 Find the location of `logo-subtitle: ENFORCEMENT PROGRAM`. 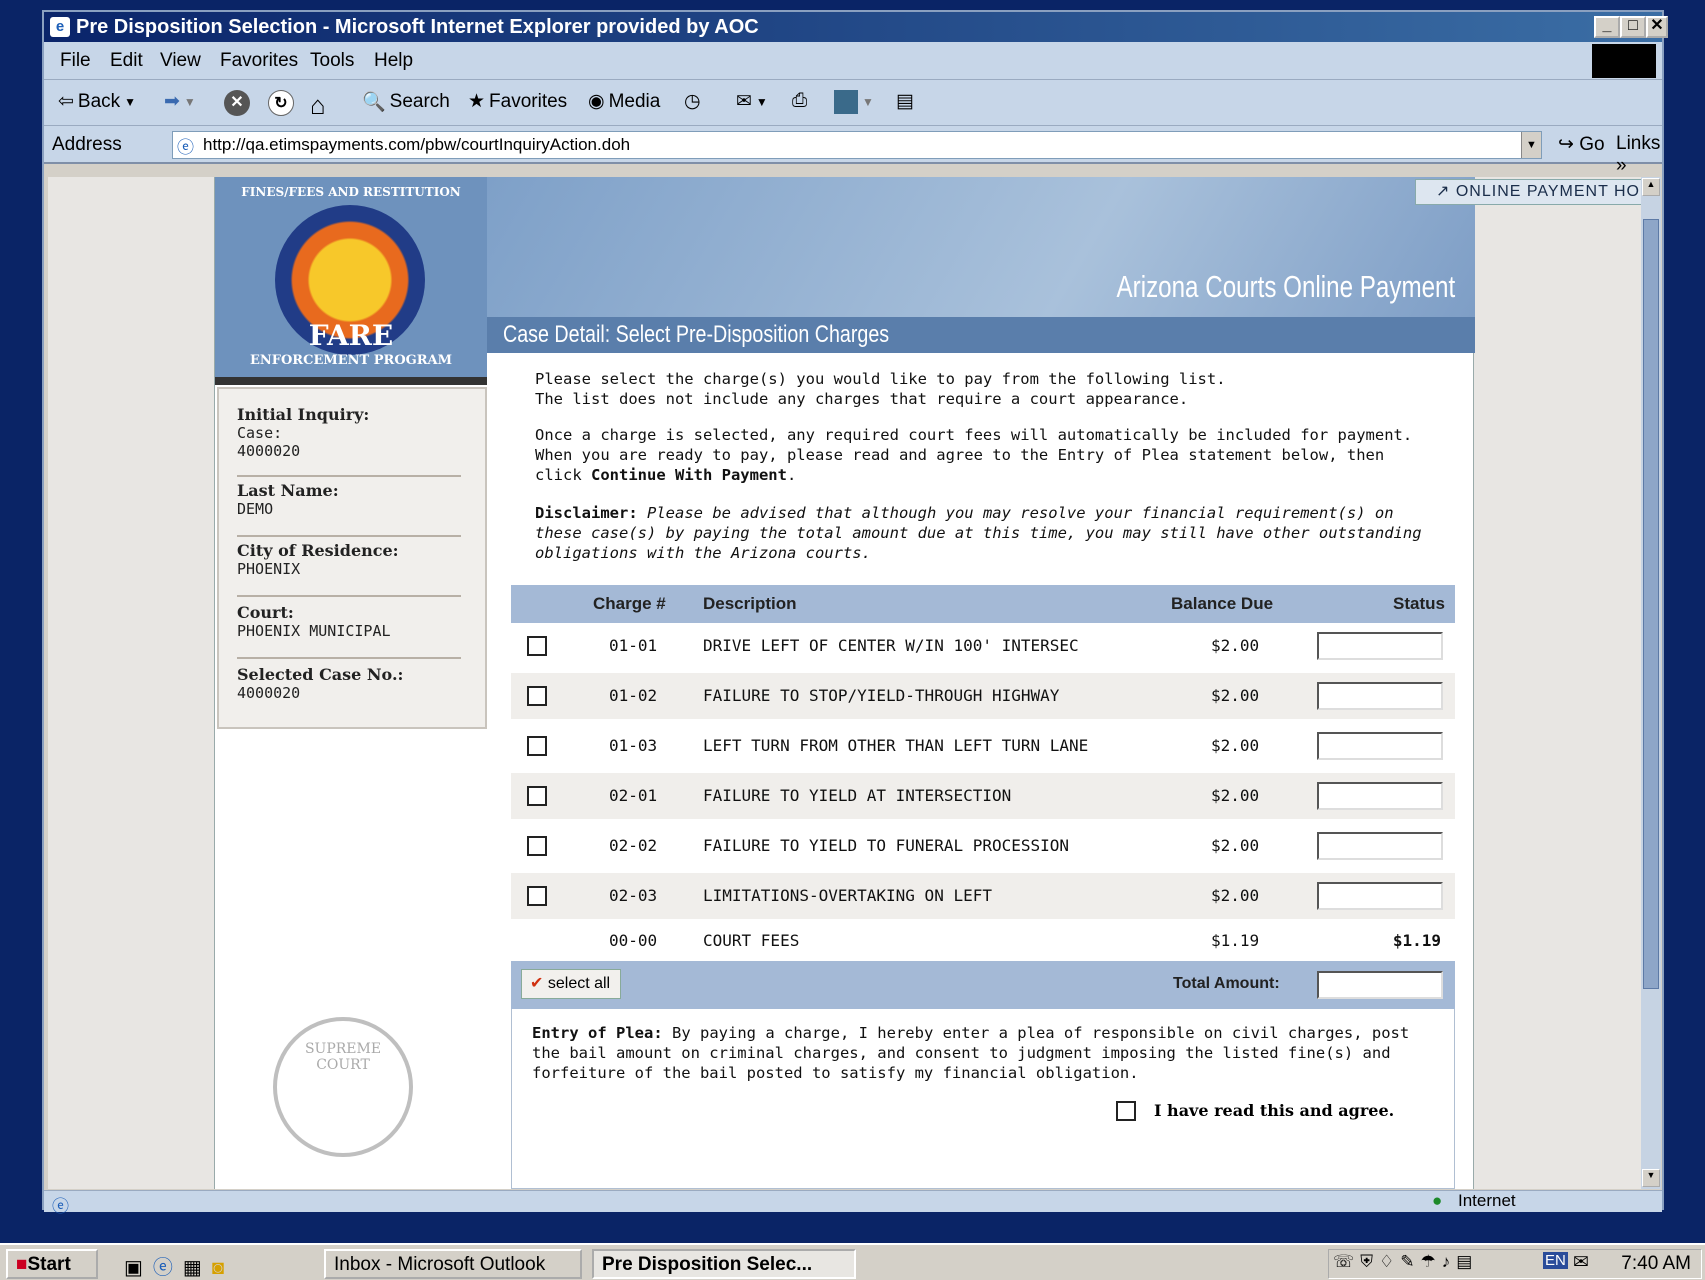

logo-subtitle: ENFORCEMENT PROGRAM is located at coordinates (351, 360).